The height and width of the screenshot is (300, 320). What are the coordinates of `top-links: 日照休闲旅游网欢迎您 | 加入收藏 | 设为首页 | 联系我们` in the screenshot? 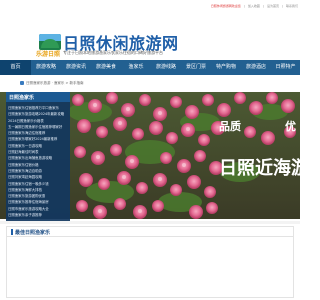 It's located at (254, 6).